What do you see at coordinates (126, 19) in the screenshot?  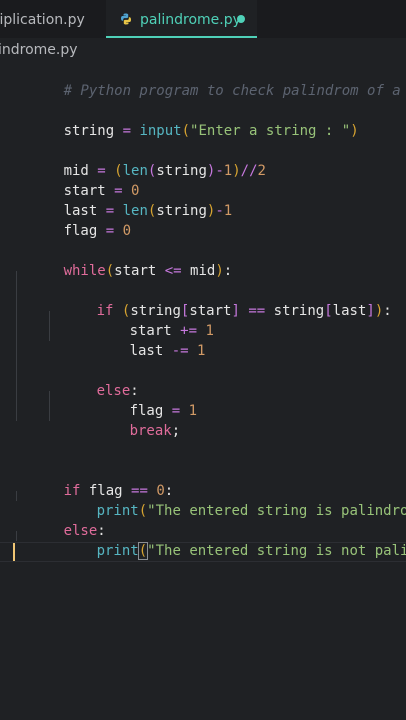 I see `python-icon` at bounding box center [126, 19].